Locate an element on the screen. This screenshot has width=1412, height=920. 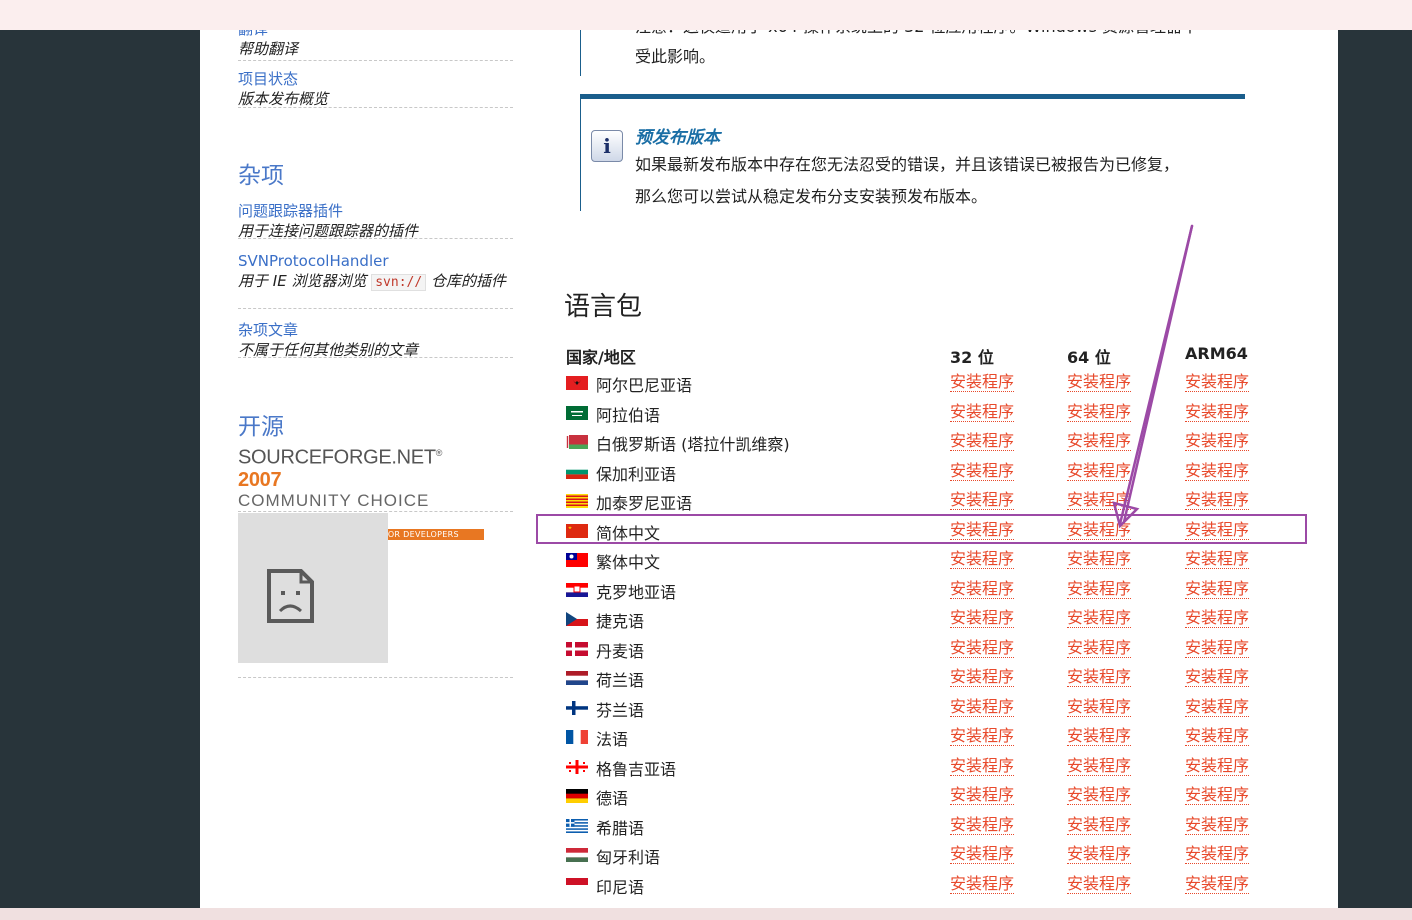
arrow-line-right is located at coordinates (1158, 374).